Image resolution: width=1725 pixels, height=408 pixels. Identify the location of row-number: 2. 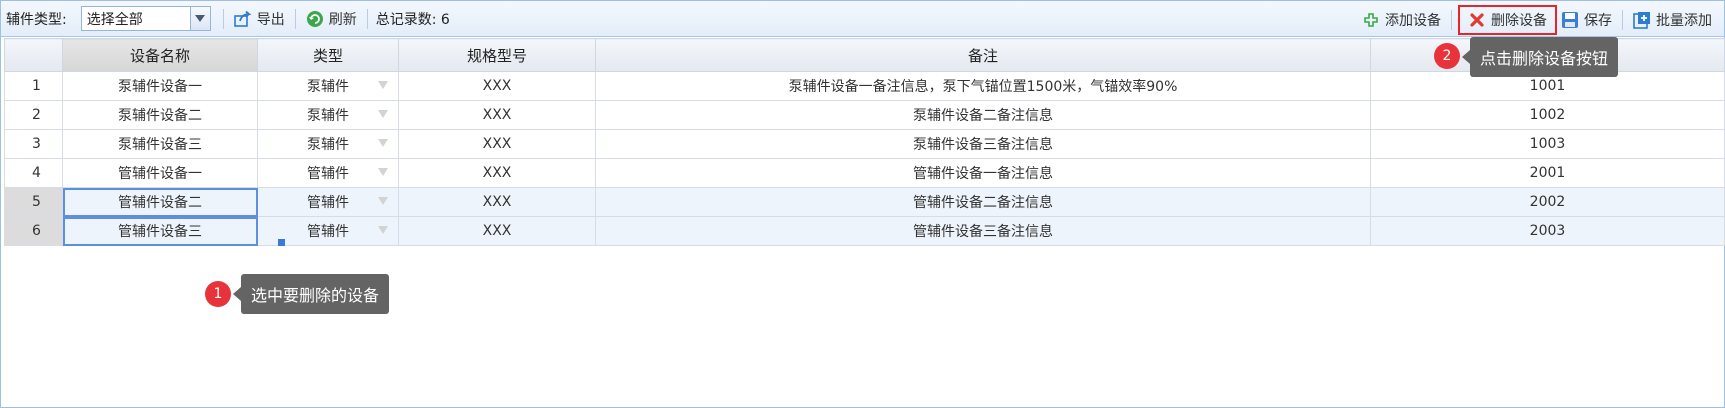
(33, 115).